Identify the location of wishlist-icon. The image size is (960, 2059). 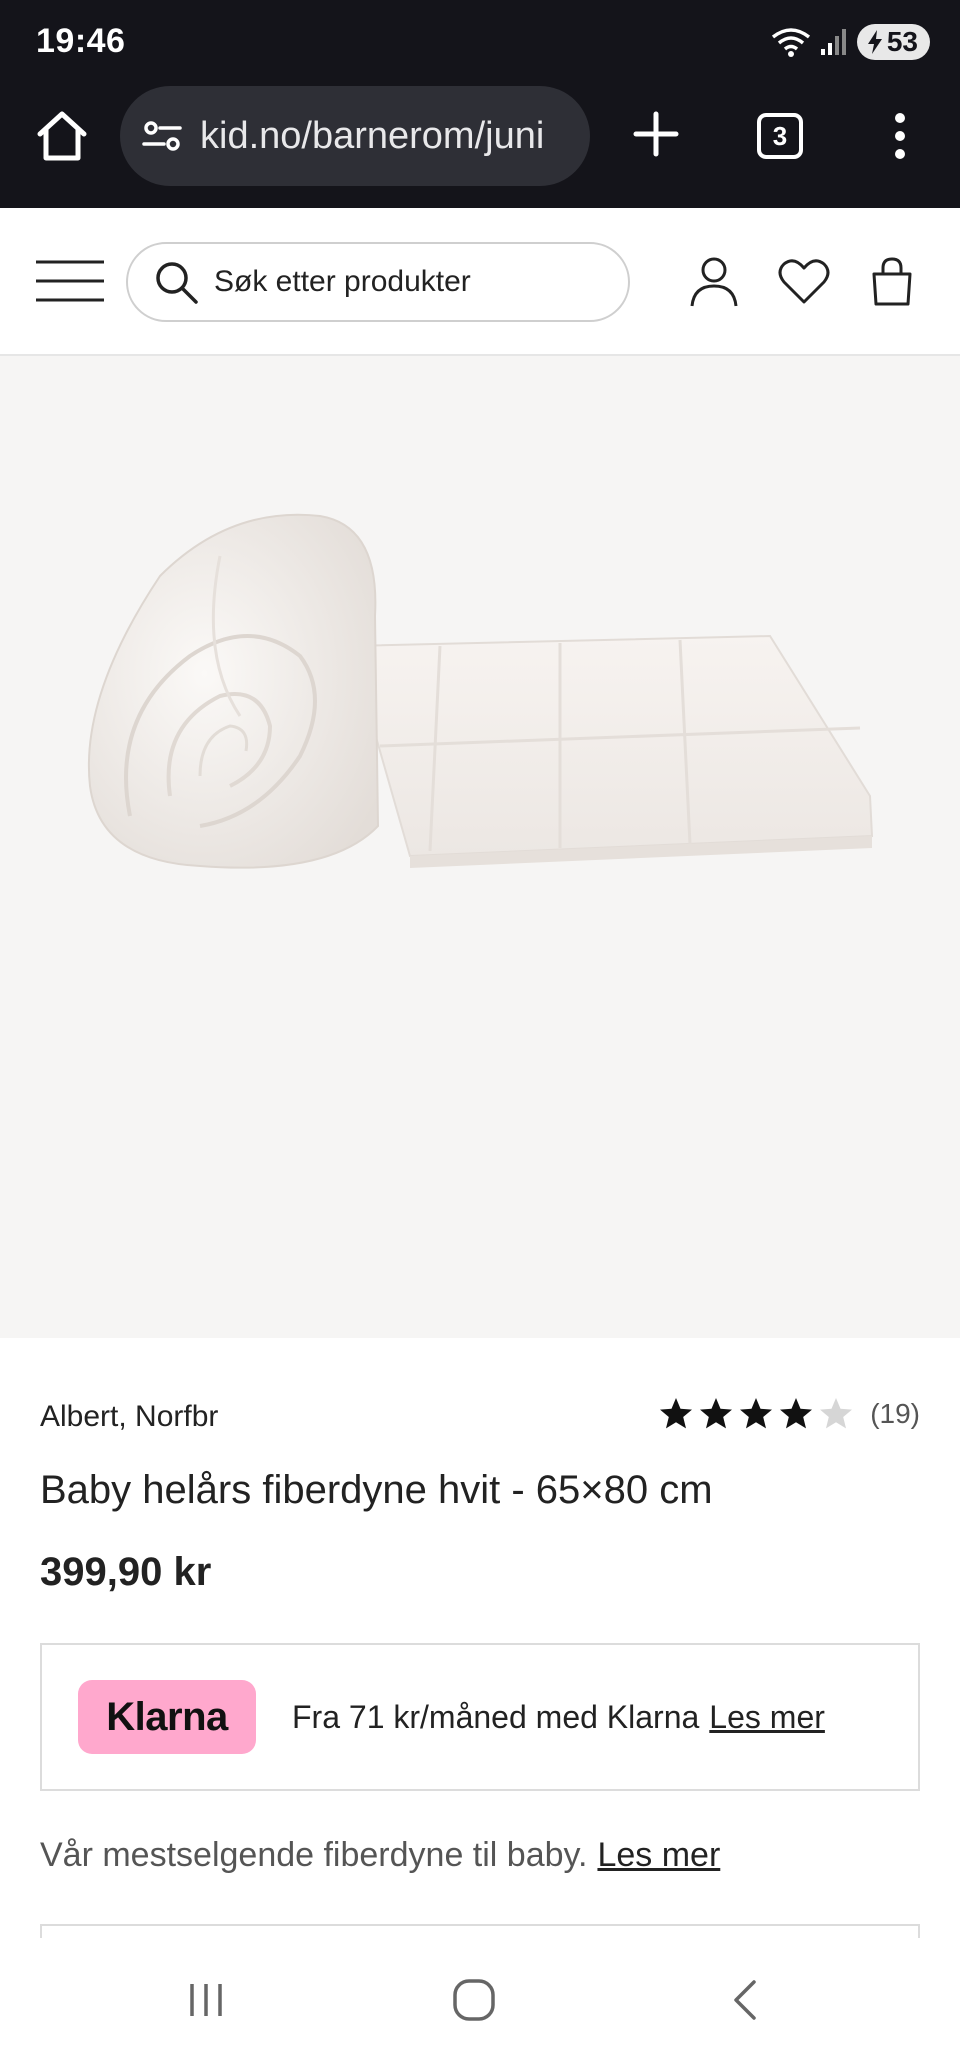
(804, 282).